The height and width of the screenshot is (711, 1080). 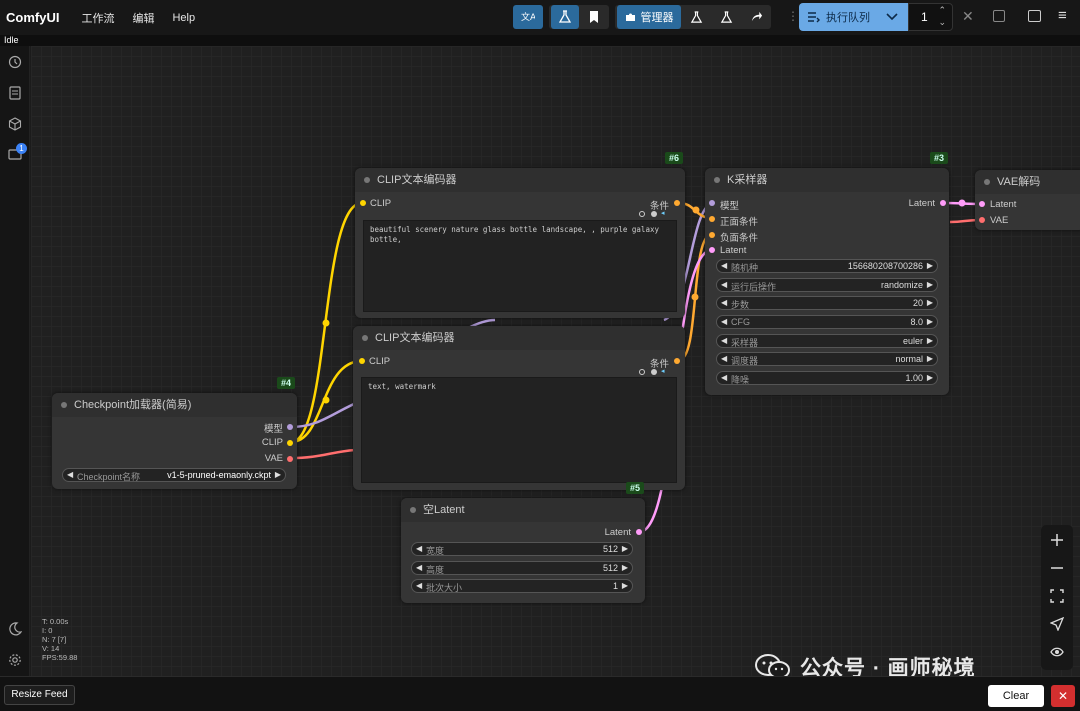 I want to click on flask-outline-icon, so click(x=726, y=16).